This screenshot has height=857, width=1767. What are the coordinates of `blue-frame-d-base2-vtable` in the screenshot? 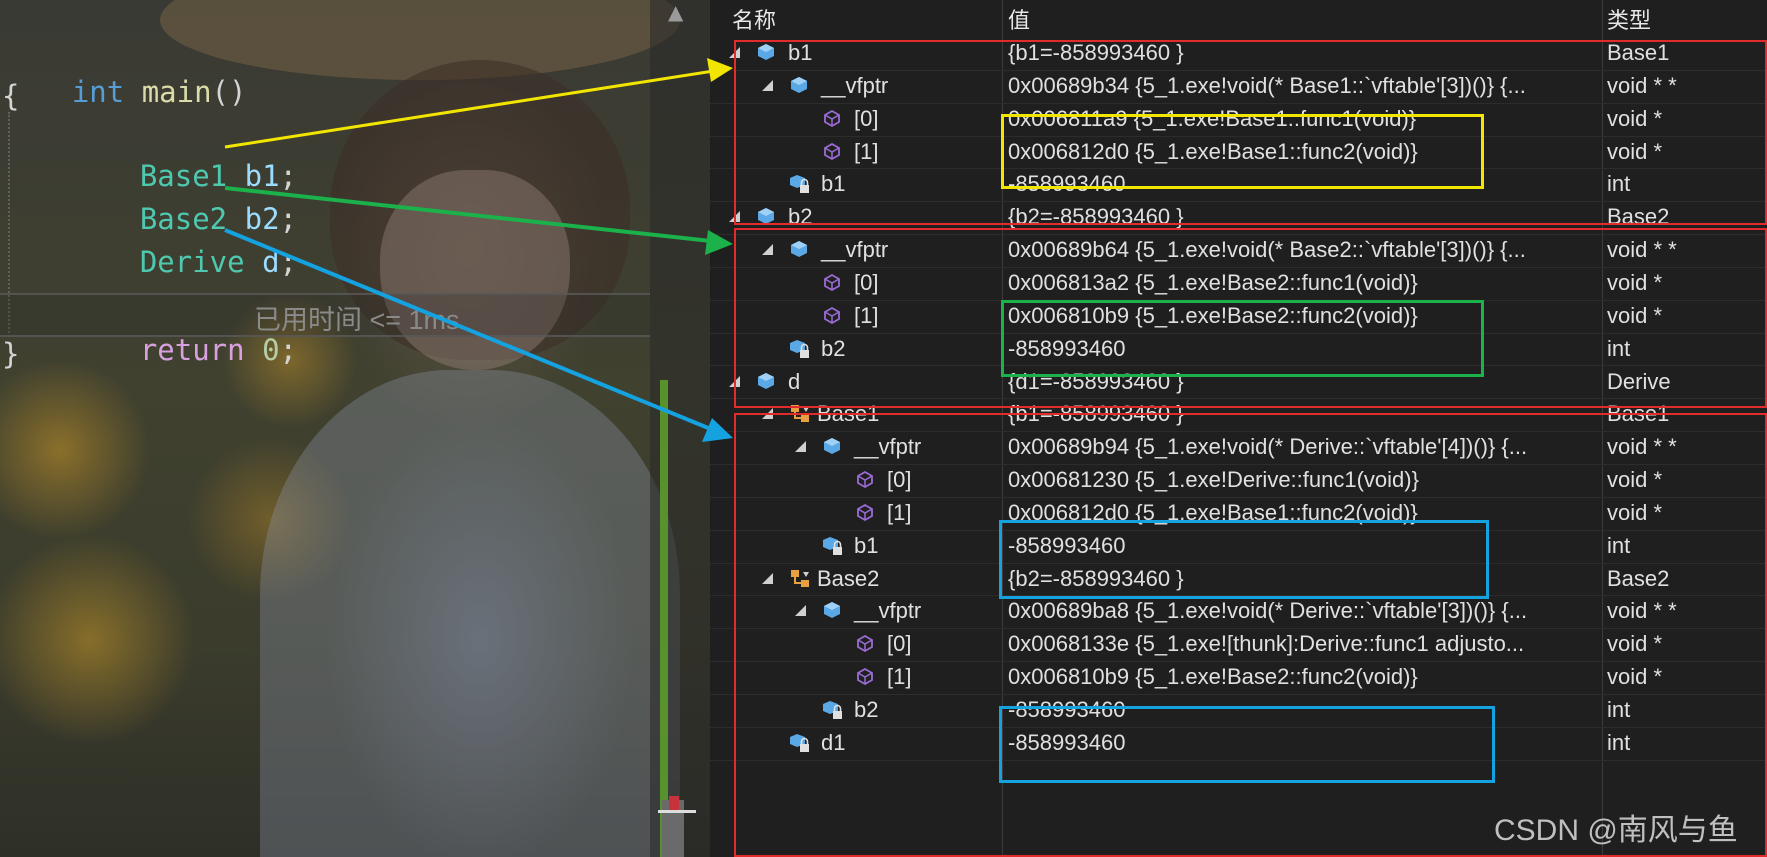 It's located at (1247, 744).